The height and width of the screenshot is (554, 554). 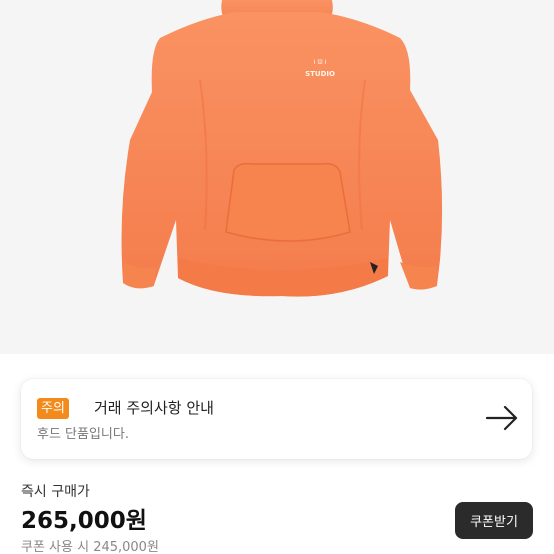 What do you see at coordinates (288, 202) in the screenshot?
I see `front-pocket` at bounding box center [288, 202].